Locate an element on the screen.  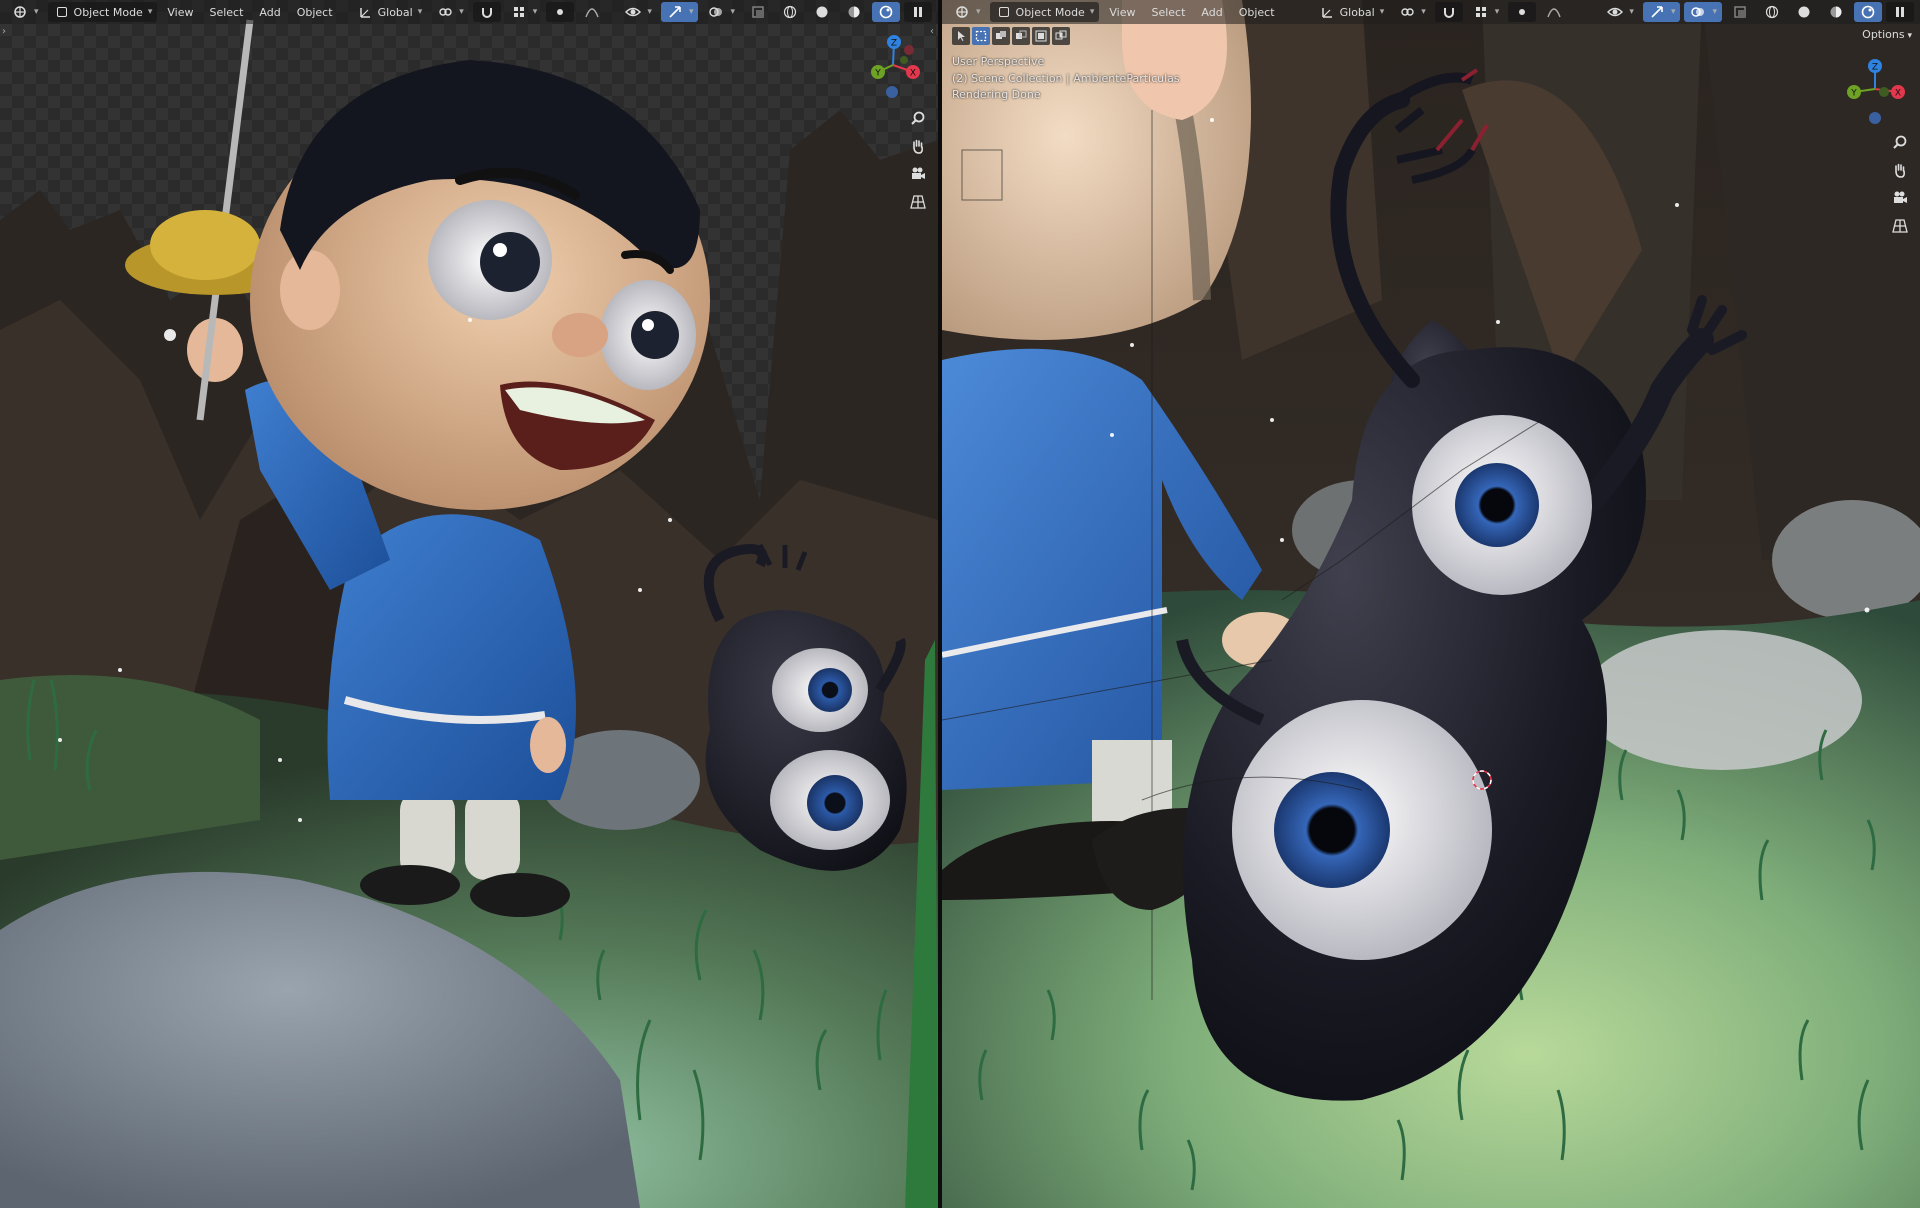
select-subtract-button is located at coordinates (1021, 36).